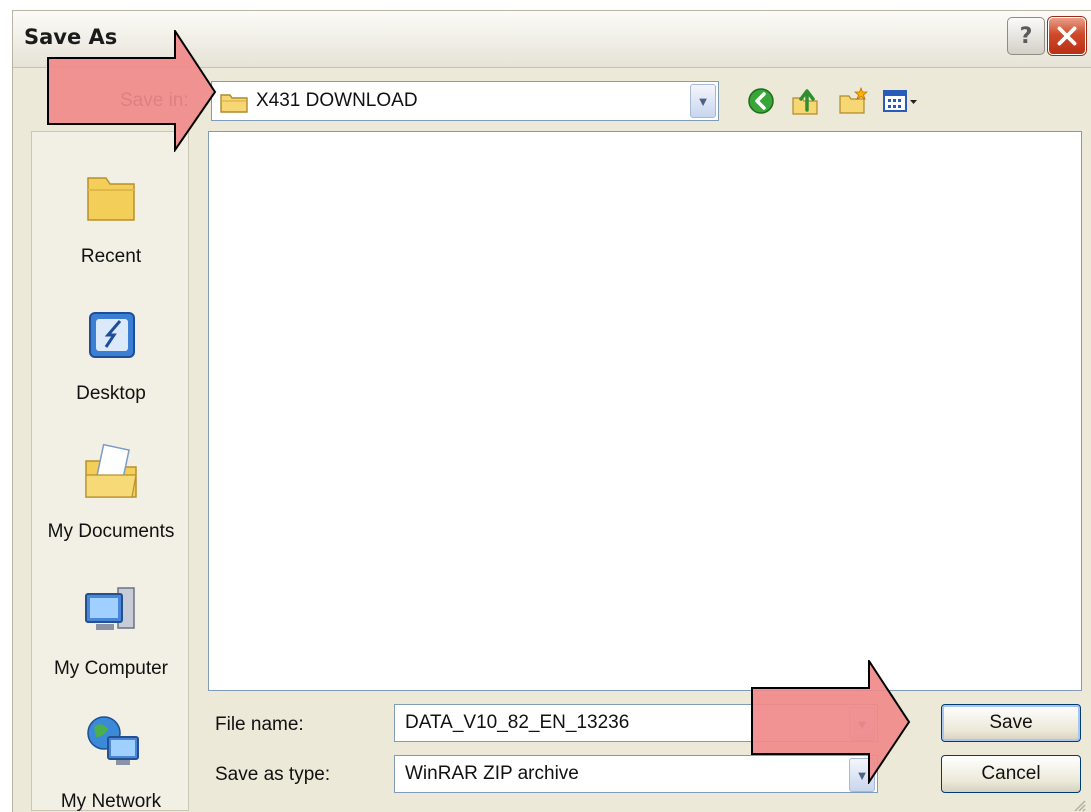  What do you see at coordinates (111, 256) in the screenshot?
I see `places-item-label: Recent` at bounding box center [111, 256].